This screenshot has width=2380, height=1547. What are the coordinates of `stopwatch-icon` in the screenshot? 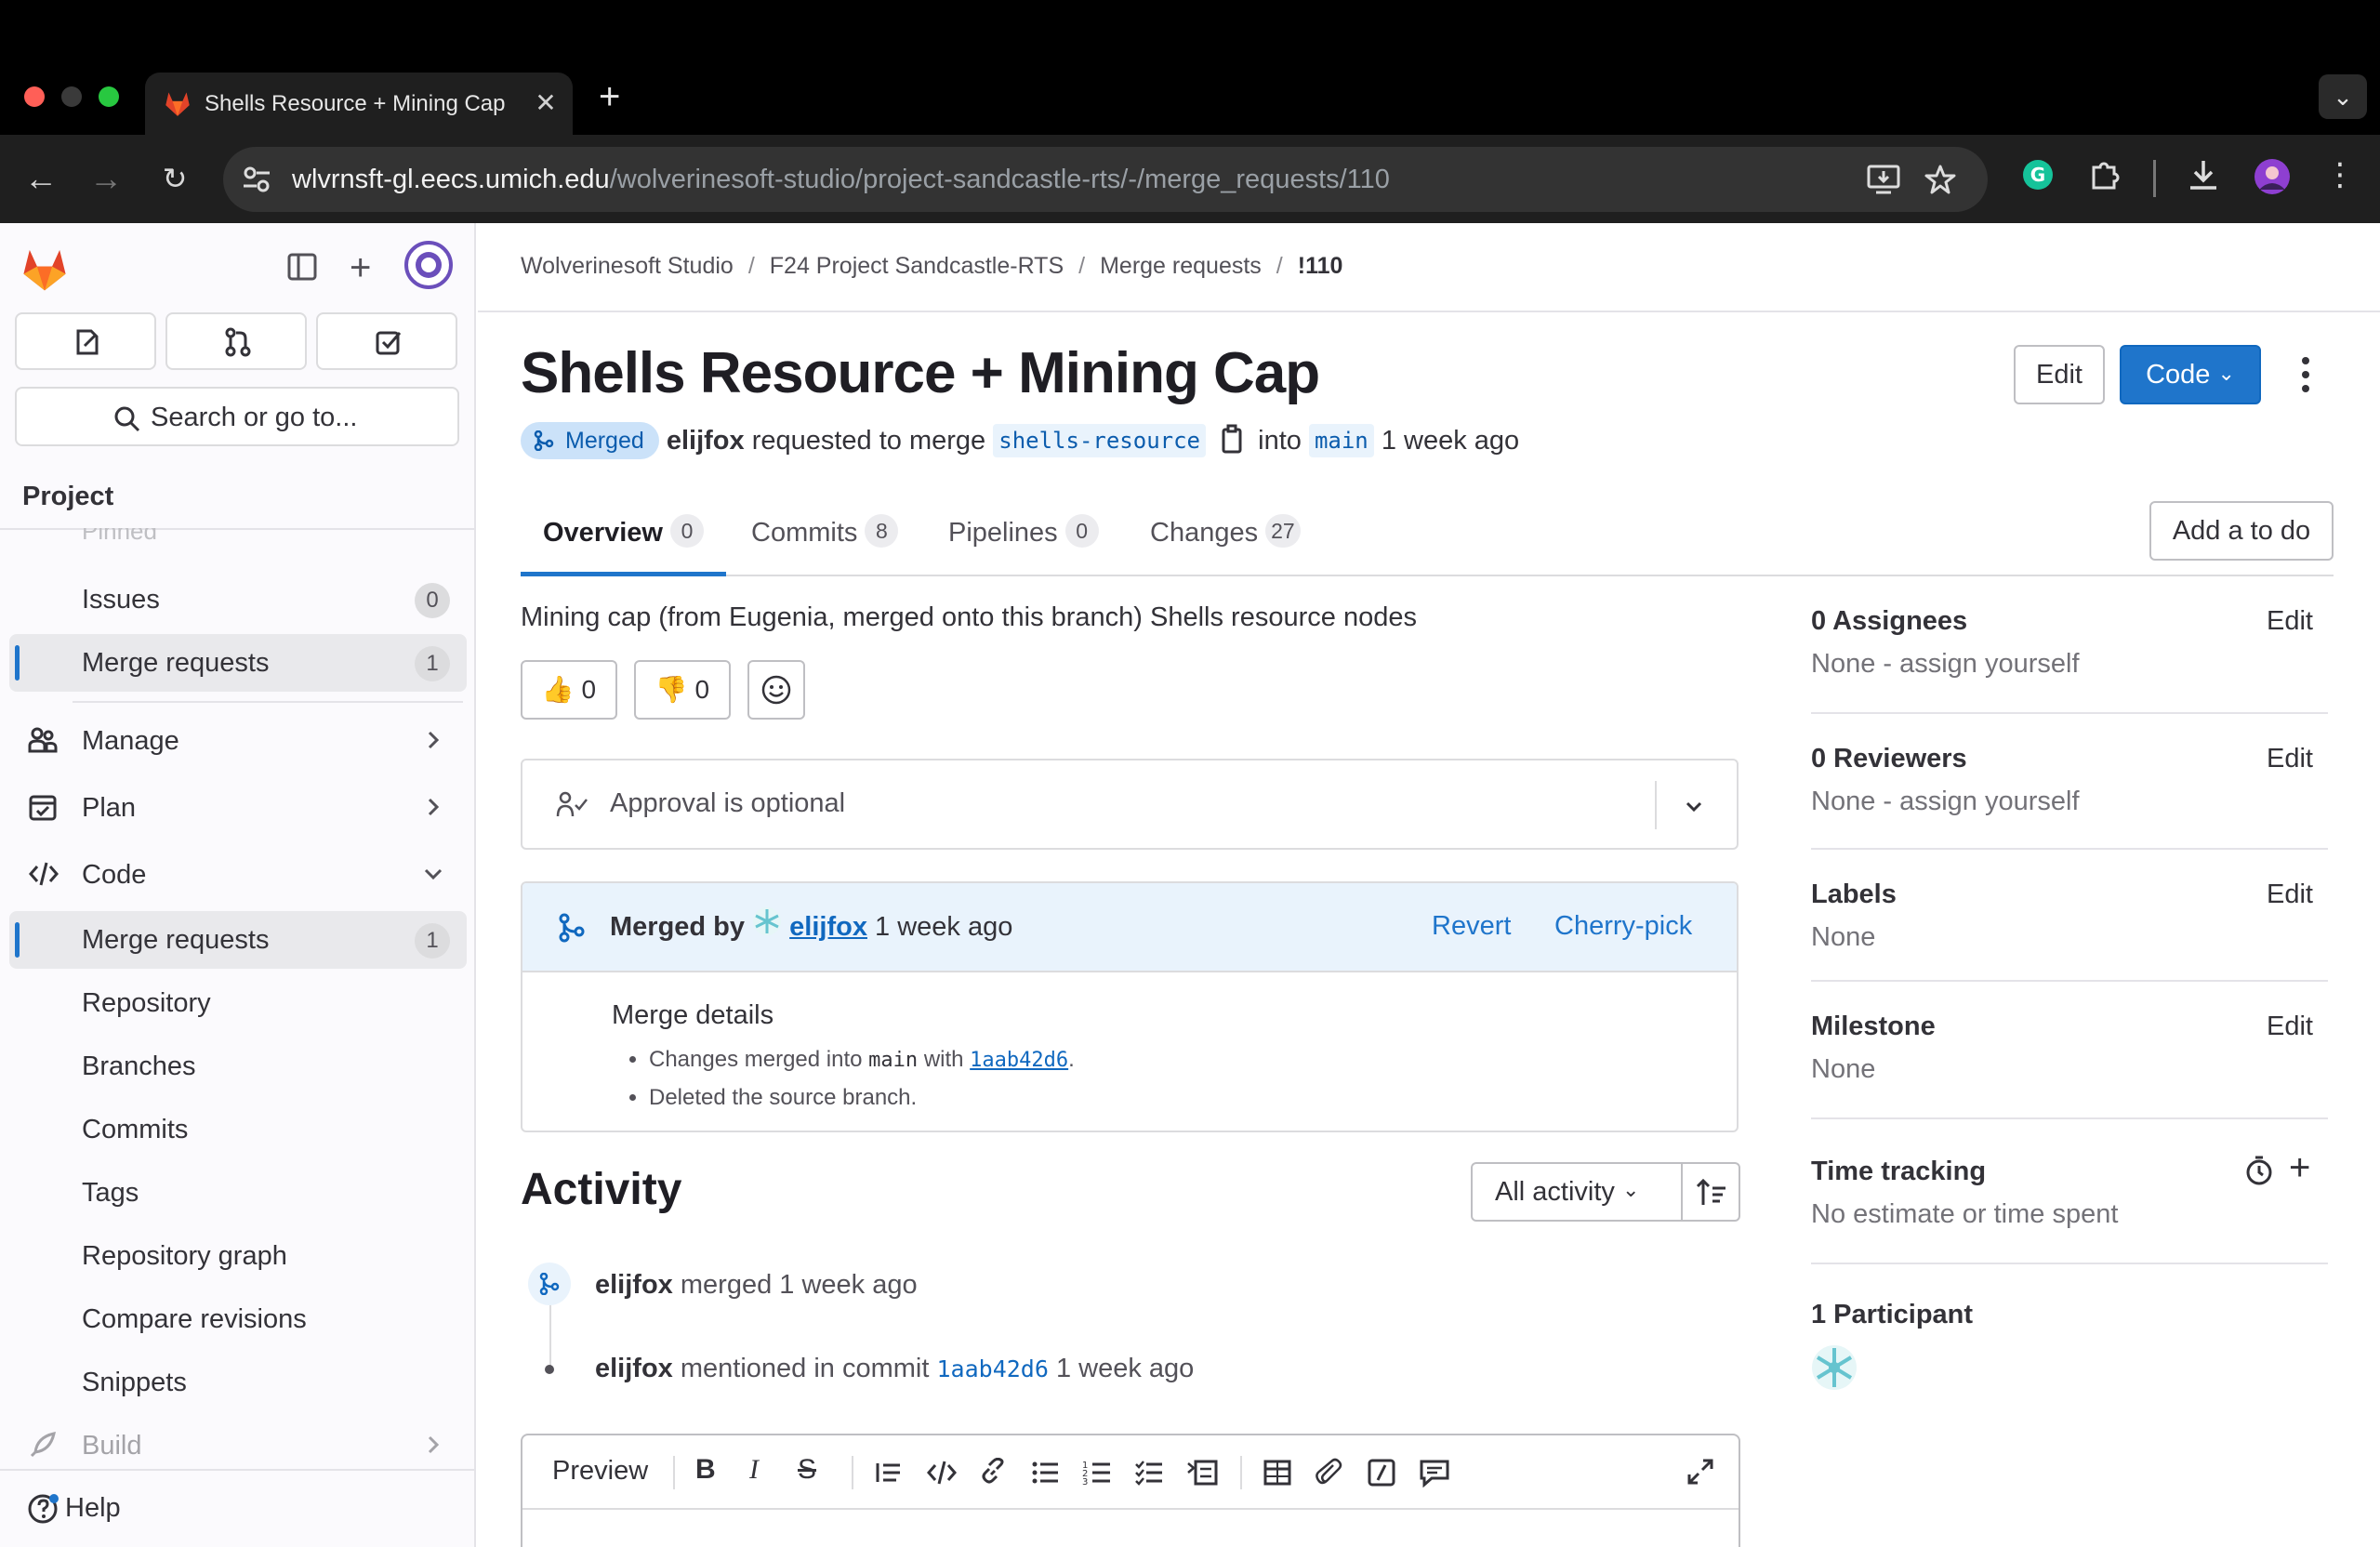 It's located at (2259, 1173).